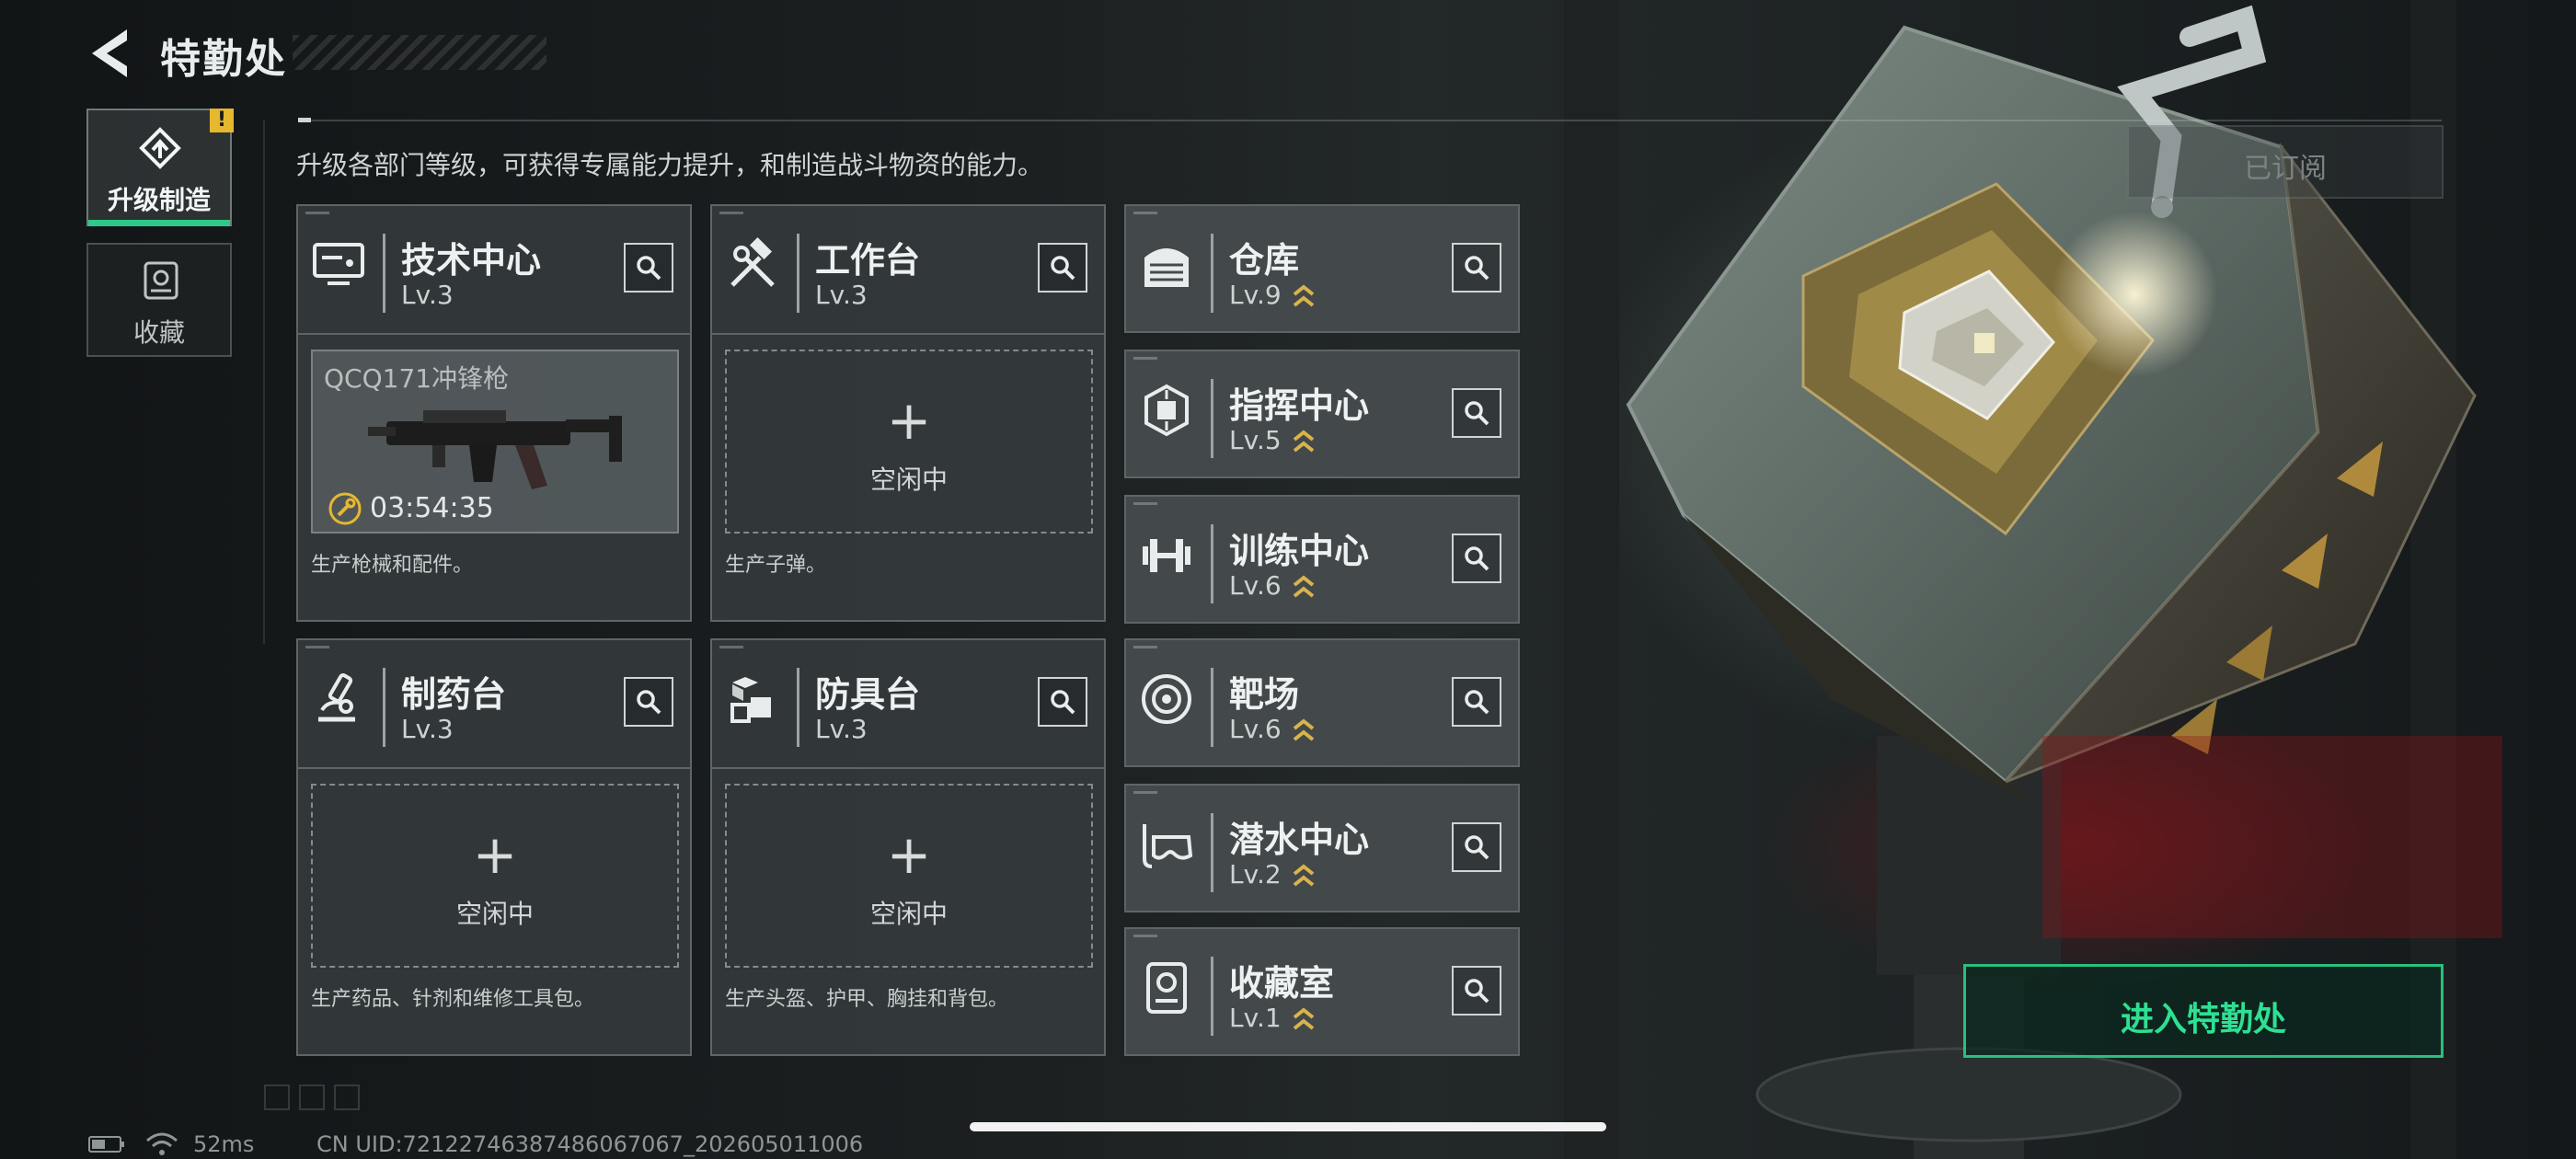  What do you see at coordinates (158, 332) in the screenshot?
I see `sidebar-tab-label: 收藏` at bounding box center [158, 332].